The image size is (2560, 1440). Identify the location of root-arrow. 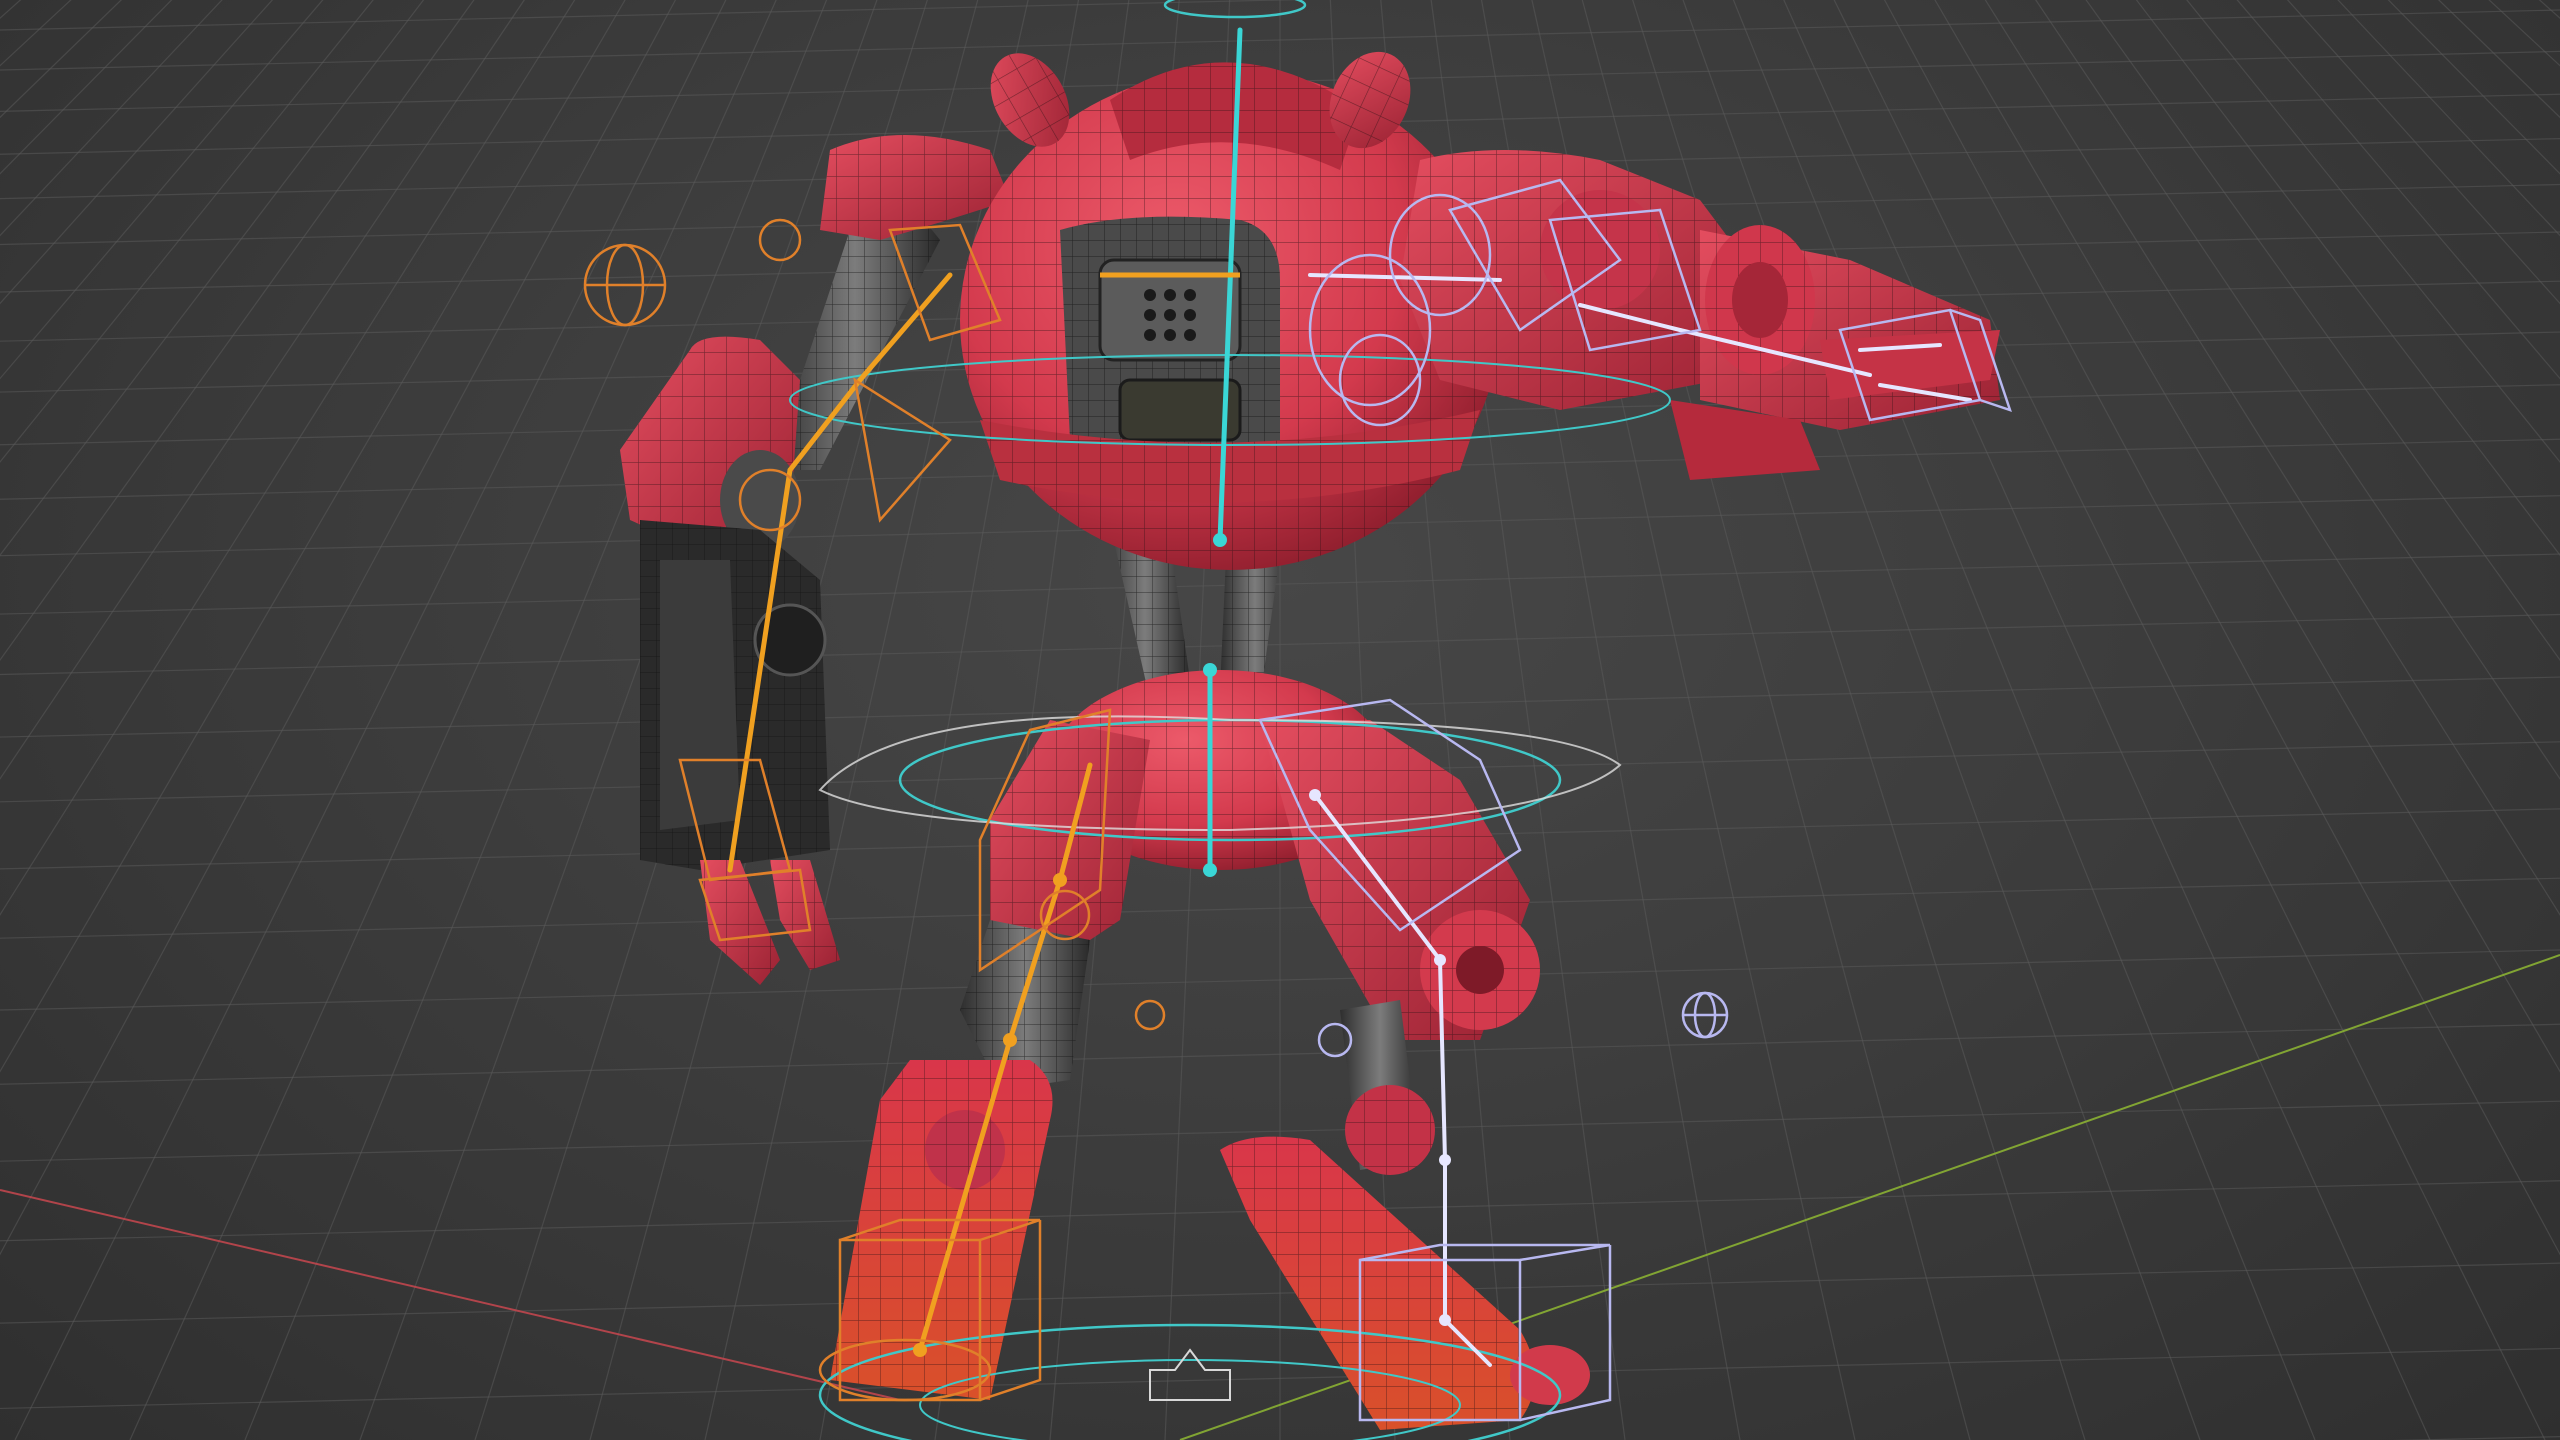
(1190, 1374).